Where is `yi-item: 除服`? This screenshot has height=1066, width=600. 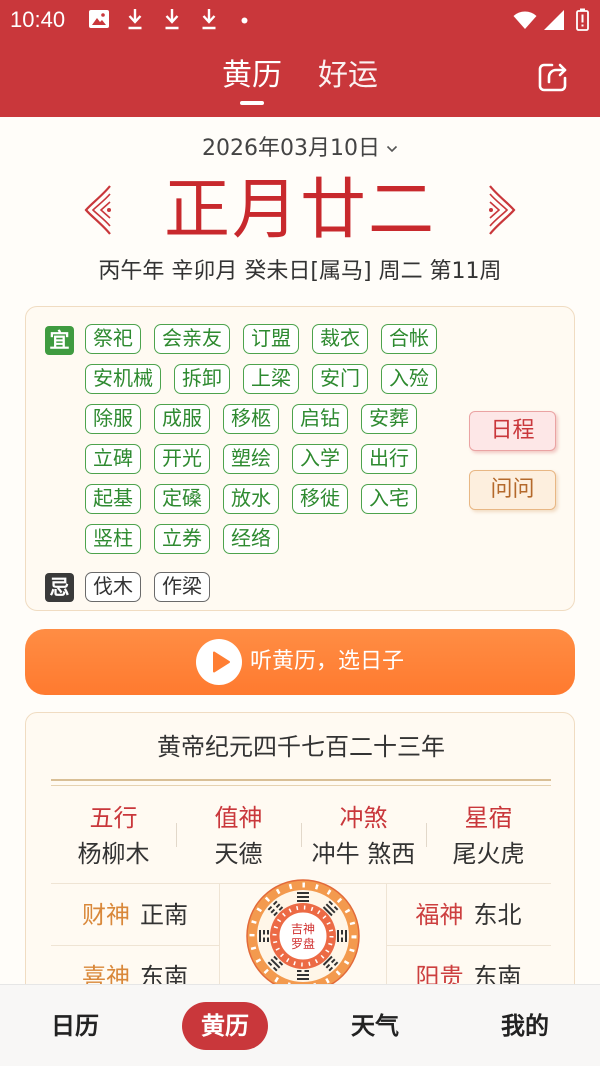 yi-item: 除服 is located at coordinates (113, 419).